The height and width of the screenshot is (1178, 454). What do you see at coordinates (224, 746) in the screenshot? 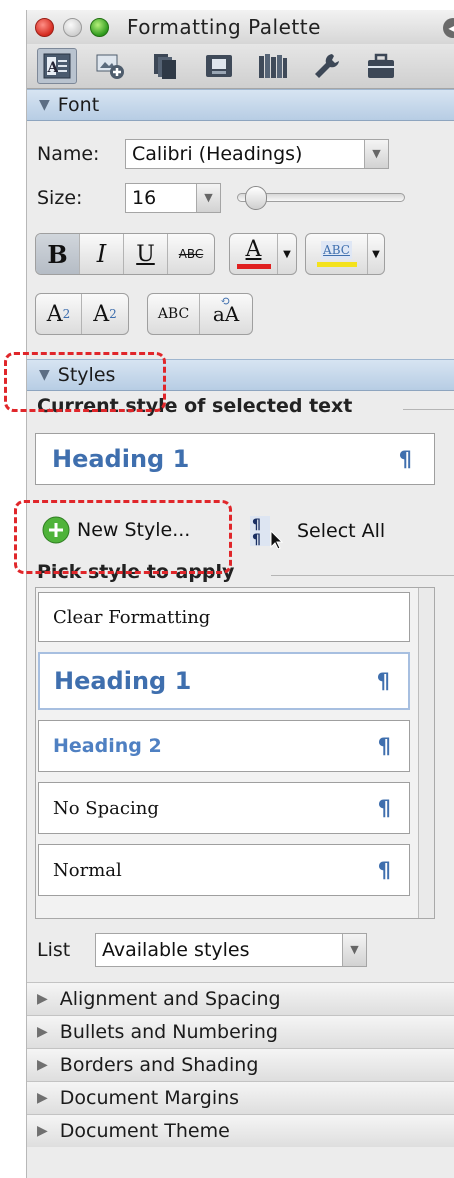
I see `style-list-item: Heading 2 ¶` at bounding box center [224, 746].